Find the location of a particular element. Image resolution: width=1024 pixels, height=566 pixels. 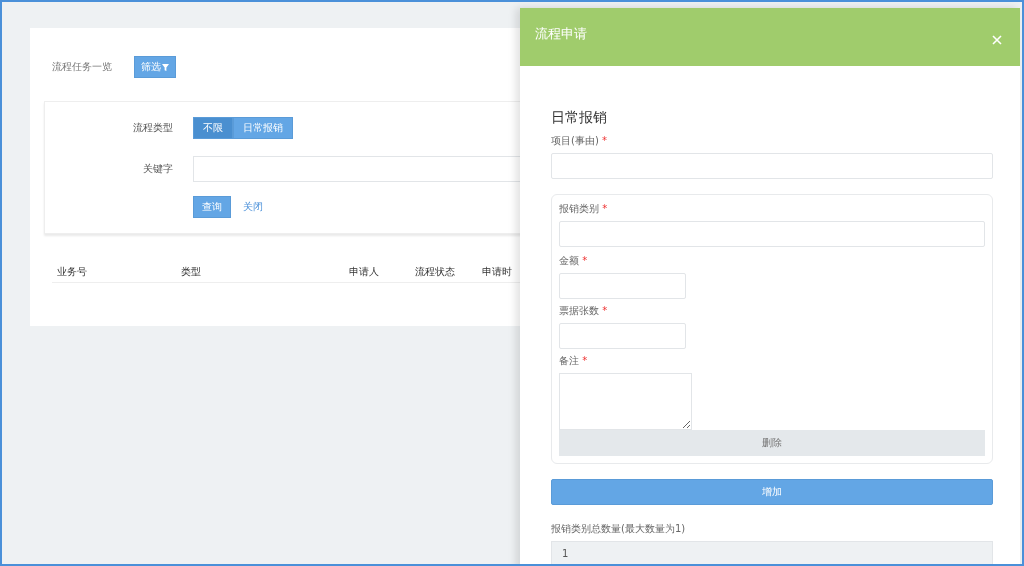

filter-button: 筛选 is located at coordinates (155, 67).